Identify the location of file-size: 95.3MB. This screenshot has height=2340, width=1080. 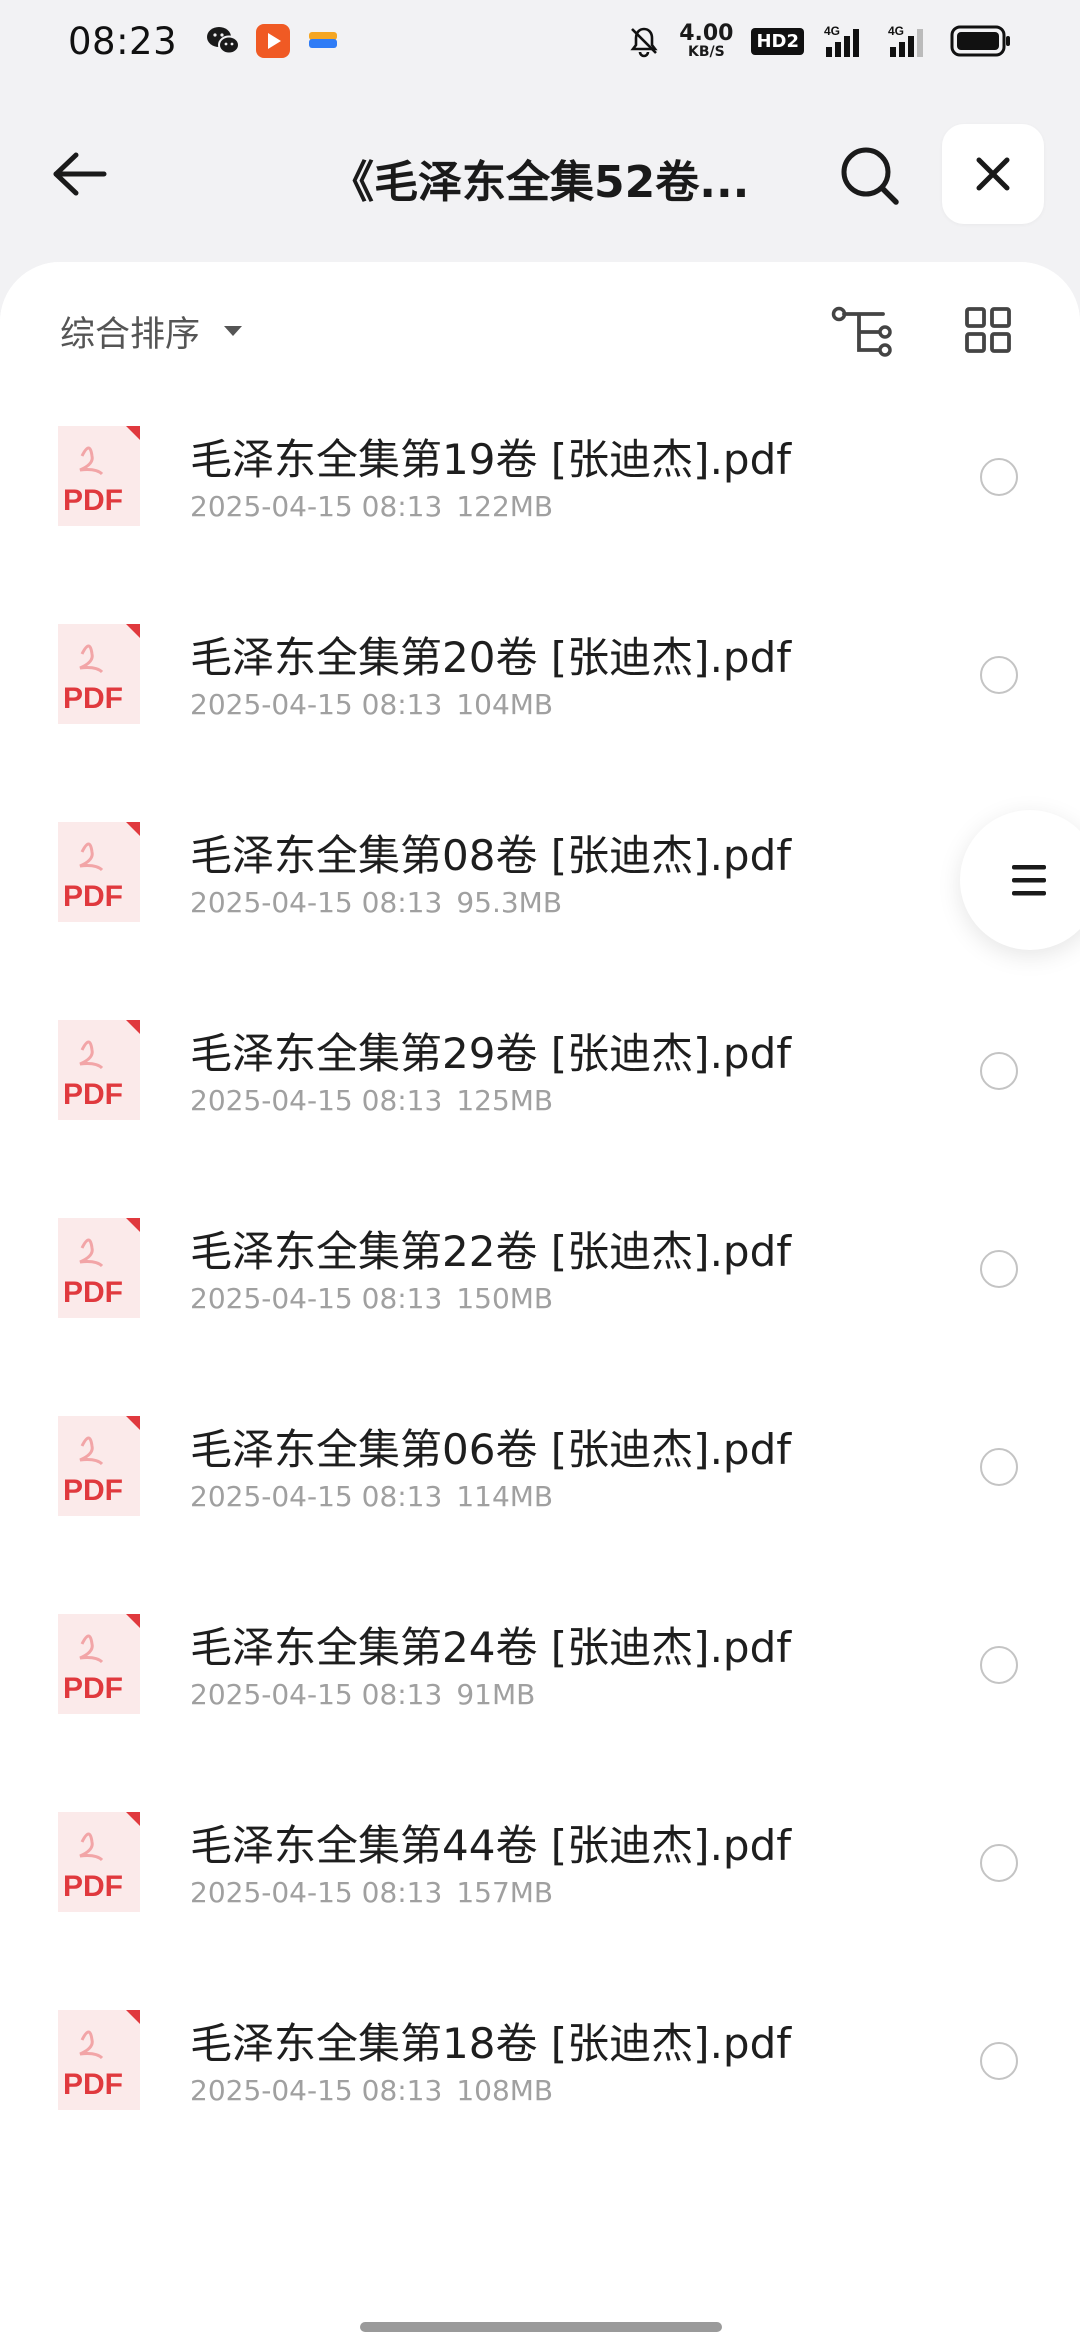
(509, 902).